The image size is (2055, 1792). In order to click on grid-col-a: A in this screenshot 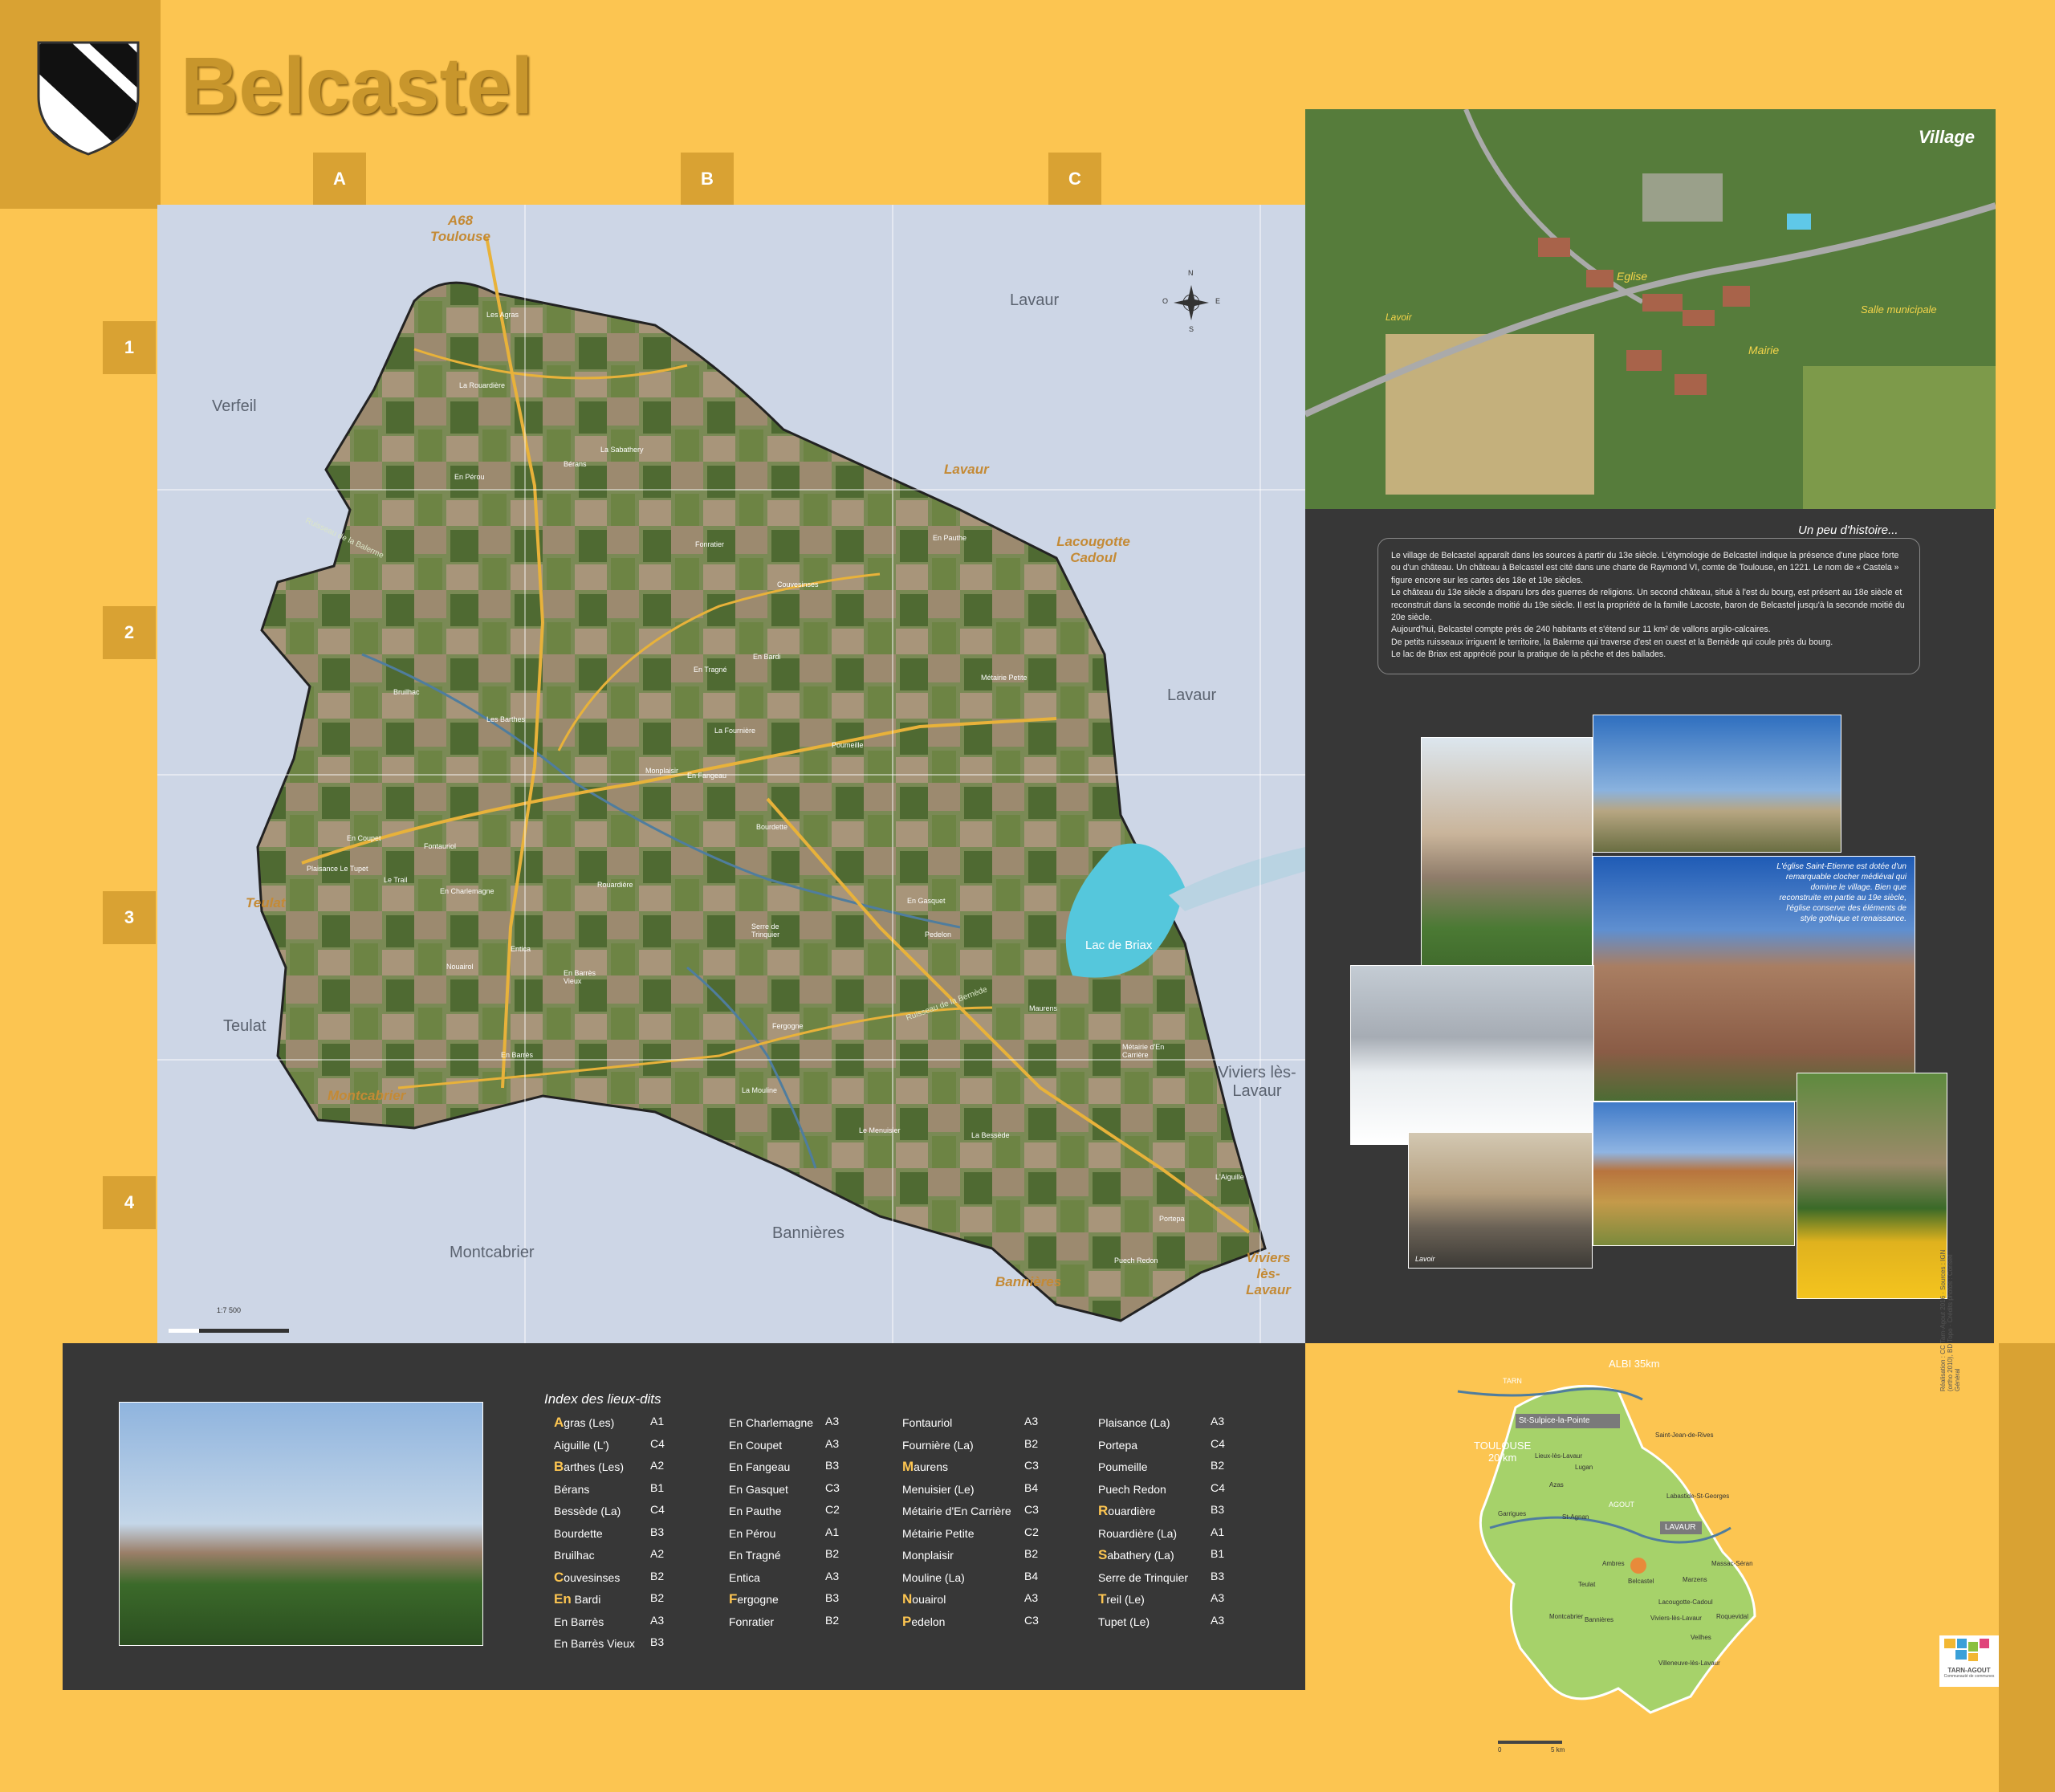, I will do `click(339, 179)`.